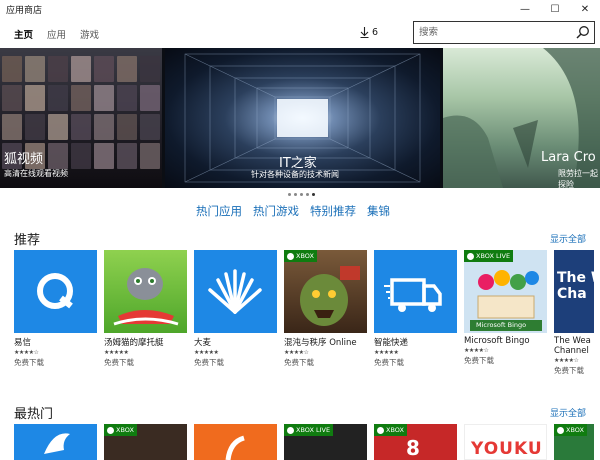  I want to click on hero-slide-lara-croft: Lara Cro 限劳拉一起探险, so click(521, 118).